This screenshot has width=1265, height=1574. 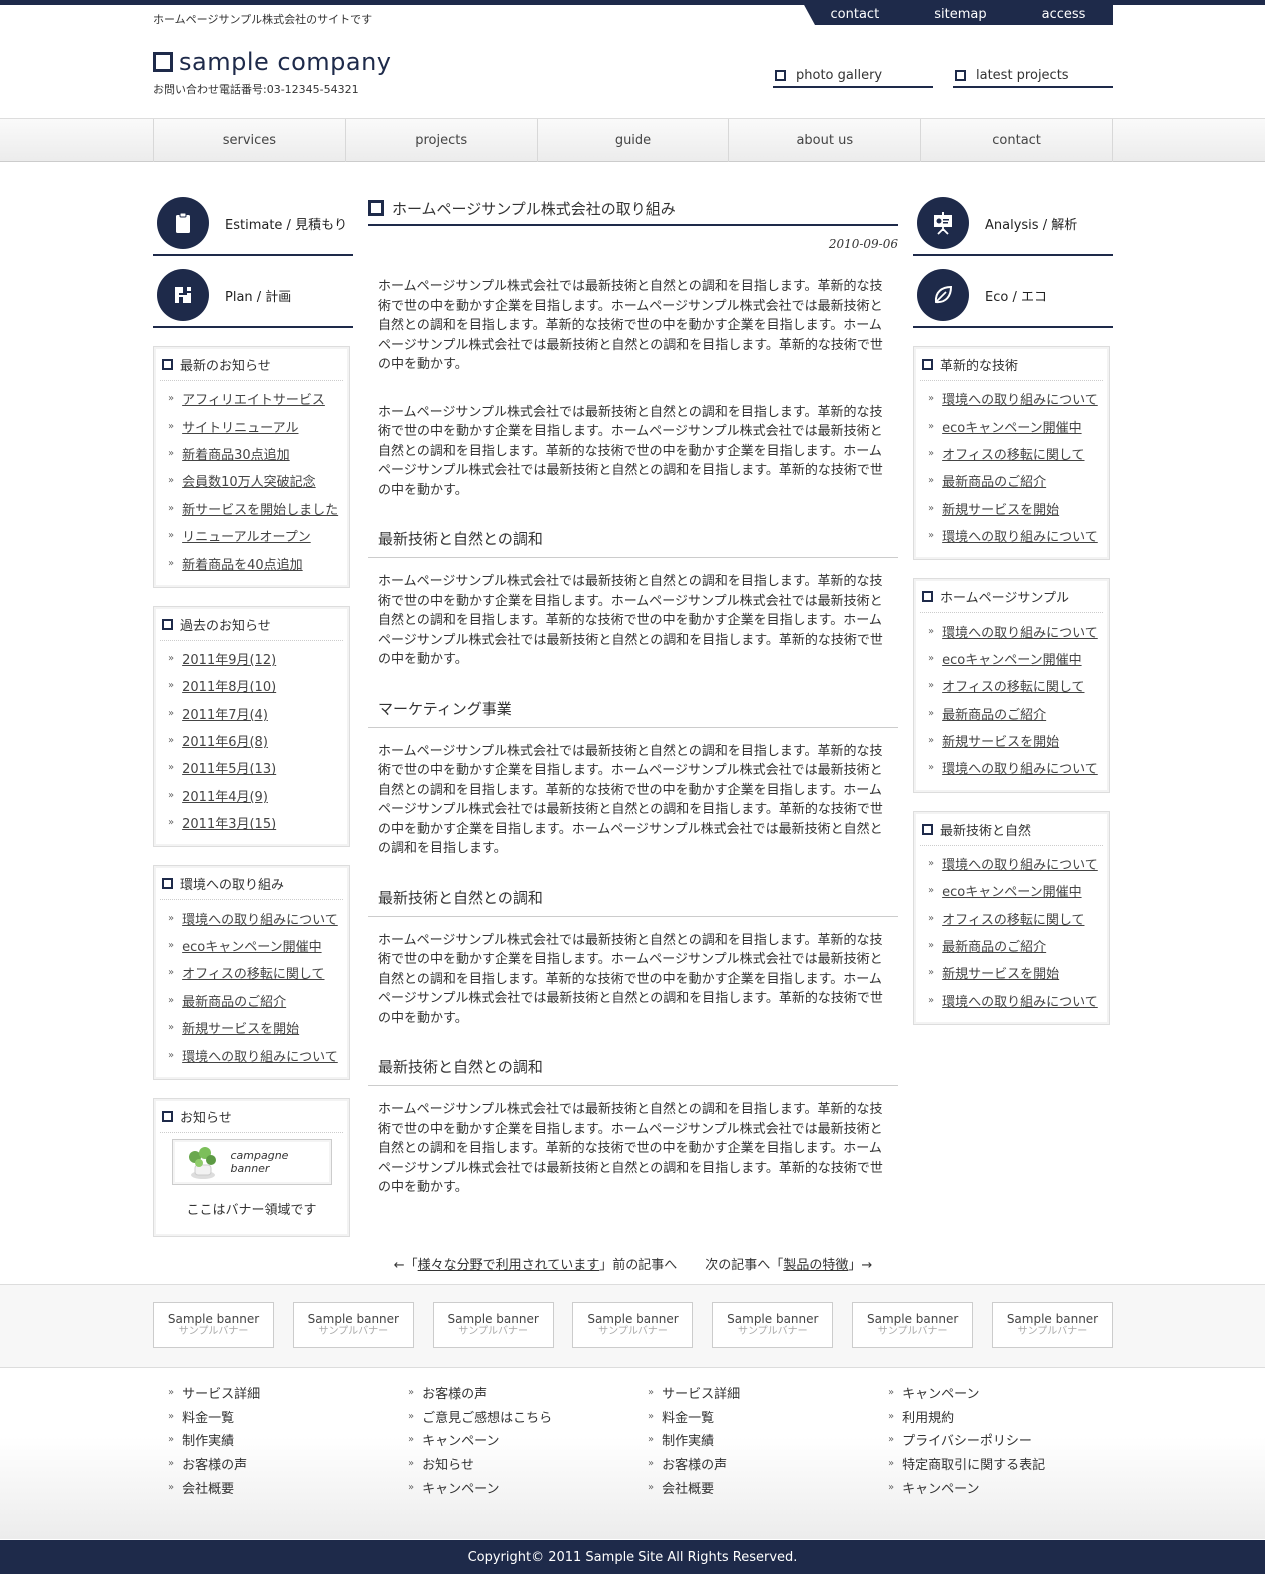 I want to click on nav-about-us: about us, so click(x=825, y=140).